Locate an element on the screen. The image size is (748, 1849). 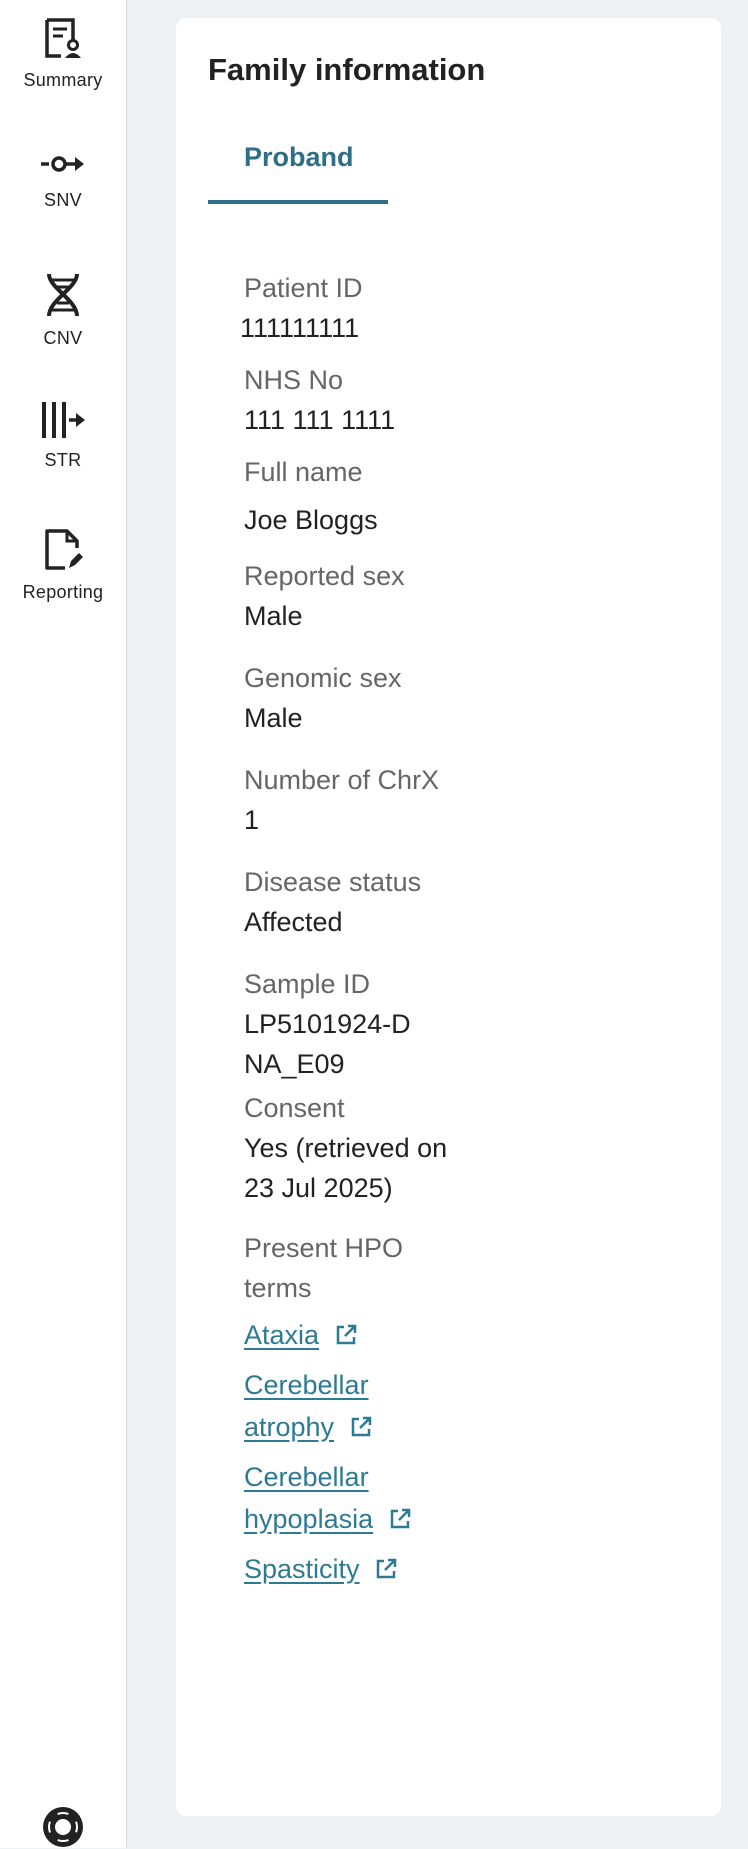
field-label: Disease status is located at coordinates (333, 882).